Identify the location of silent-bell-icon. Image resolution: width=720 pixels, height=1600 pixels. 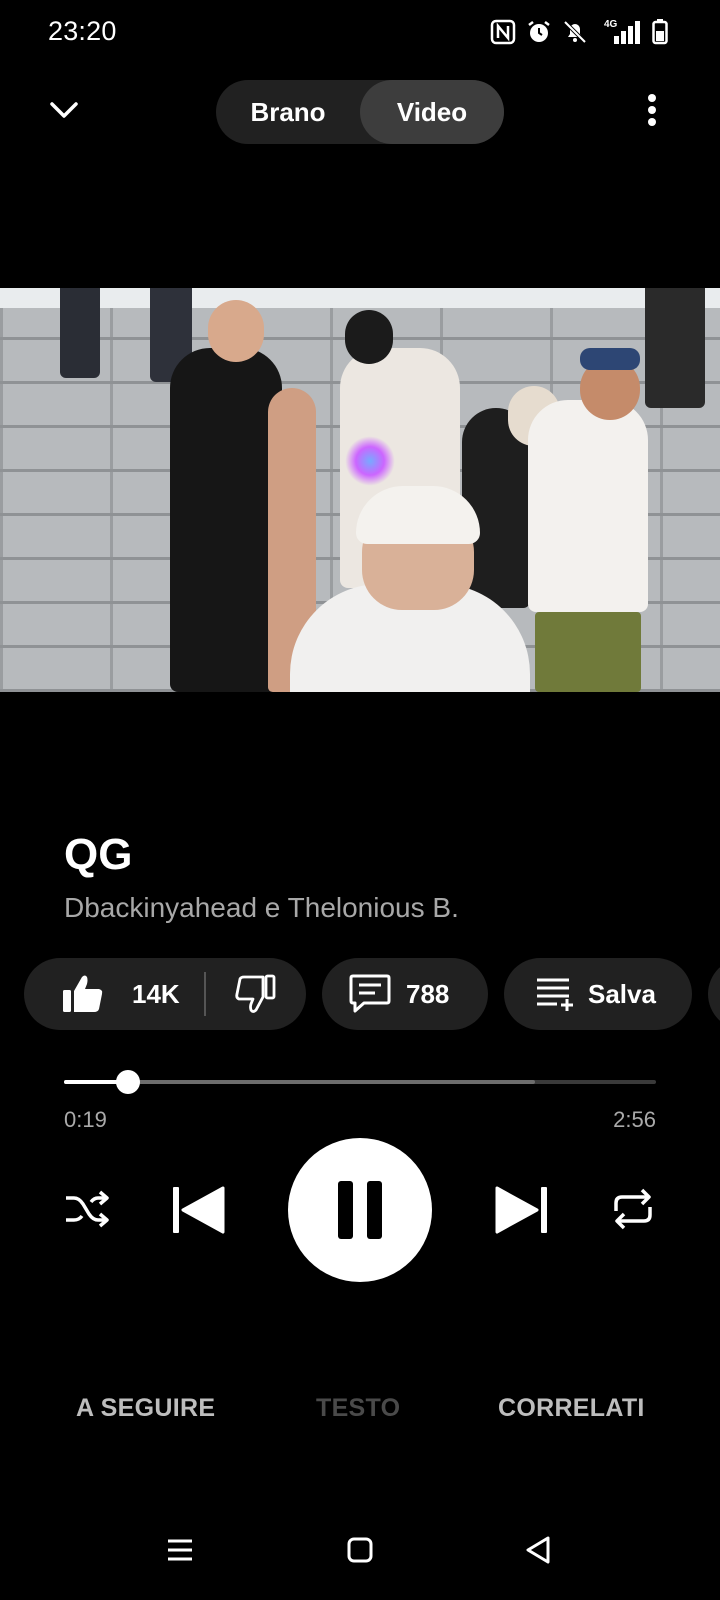
(575, 32).